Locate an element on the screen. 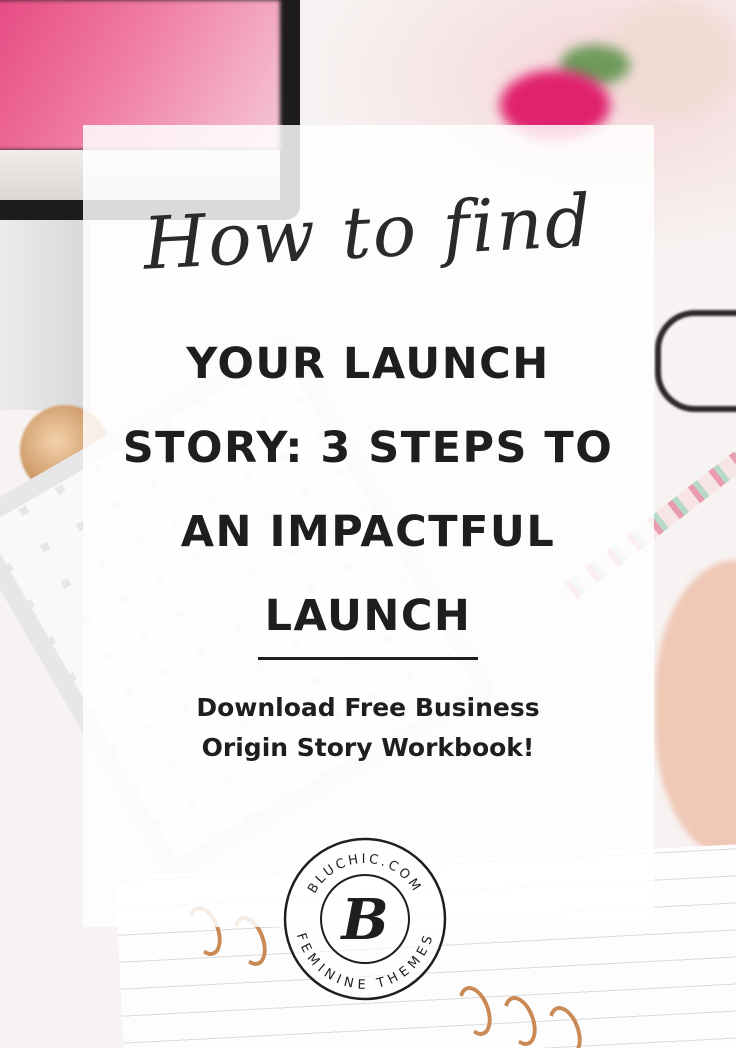 The height and width of the screenshot is (1048, 736). title-line: STORY: 3 STEPS TO is located at coordinates (368, 448).